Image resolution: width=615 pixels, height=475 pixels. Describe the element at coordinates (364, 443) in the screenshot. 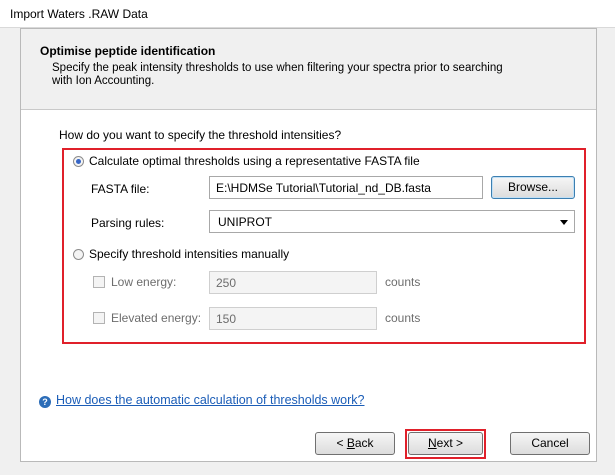

I see `back-rest: ack` at that location.